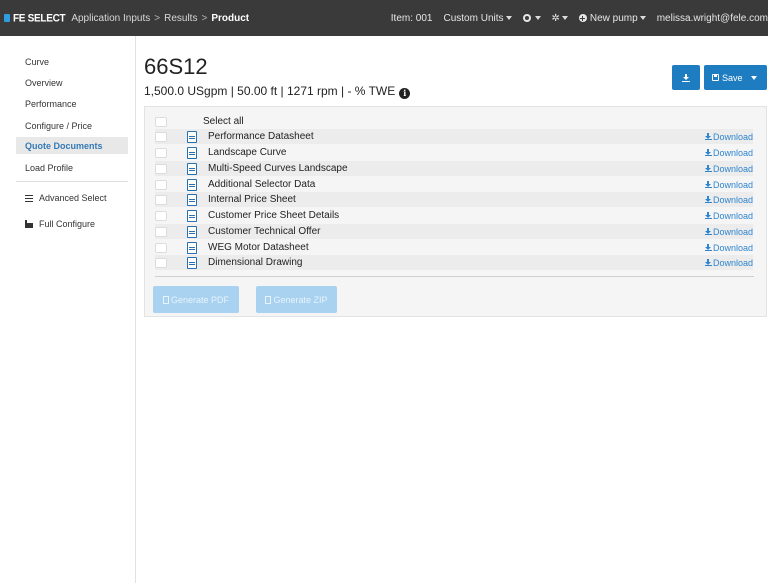  I want to click on sliders-icon, so click(29, 198).